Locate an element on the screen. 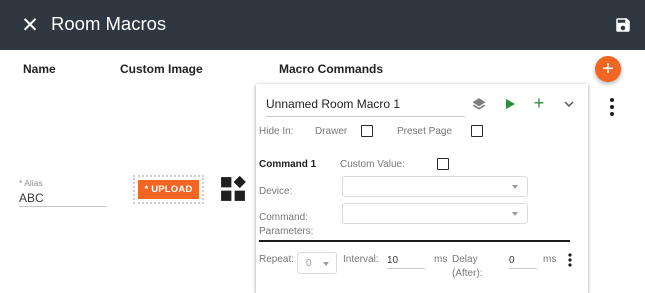 This screenshot has width=645, height=293. custom-value-checkbox is located at coordinates (443, 164).